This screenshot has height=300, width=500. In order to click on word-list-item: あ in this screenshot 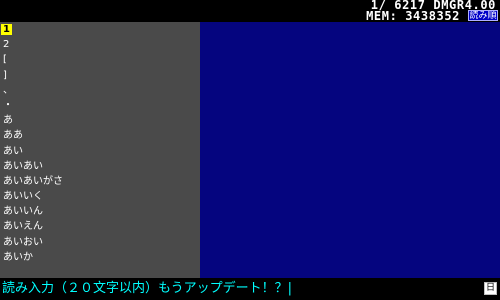, I will do `click(100, 120)`.